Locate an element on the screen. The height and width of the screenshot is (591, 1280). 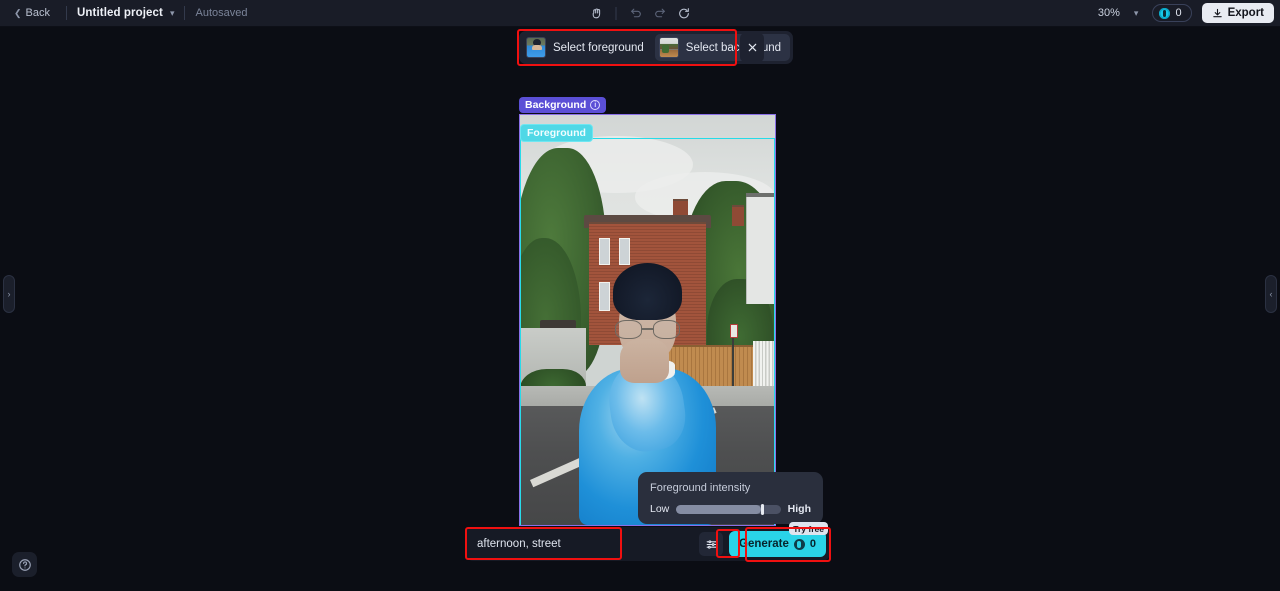
slider-handle is located at coordinates (762, 509).